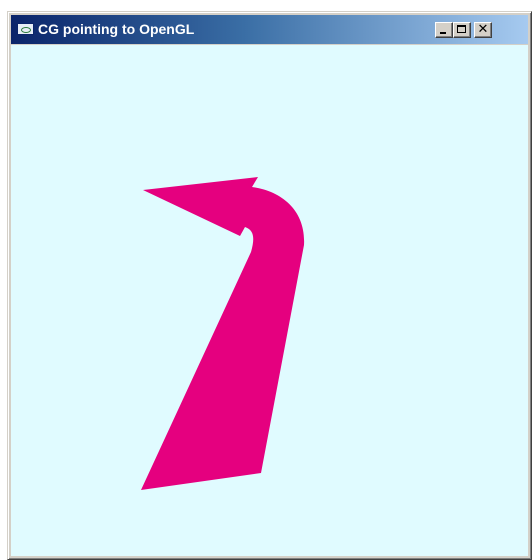  Describe the element at coordinates (25, 29) in the screenshot. I see `opengl-app-icon` at that location.